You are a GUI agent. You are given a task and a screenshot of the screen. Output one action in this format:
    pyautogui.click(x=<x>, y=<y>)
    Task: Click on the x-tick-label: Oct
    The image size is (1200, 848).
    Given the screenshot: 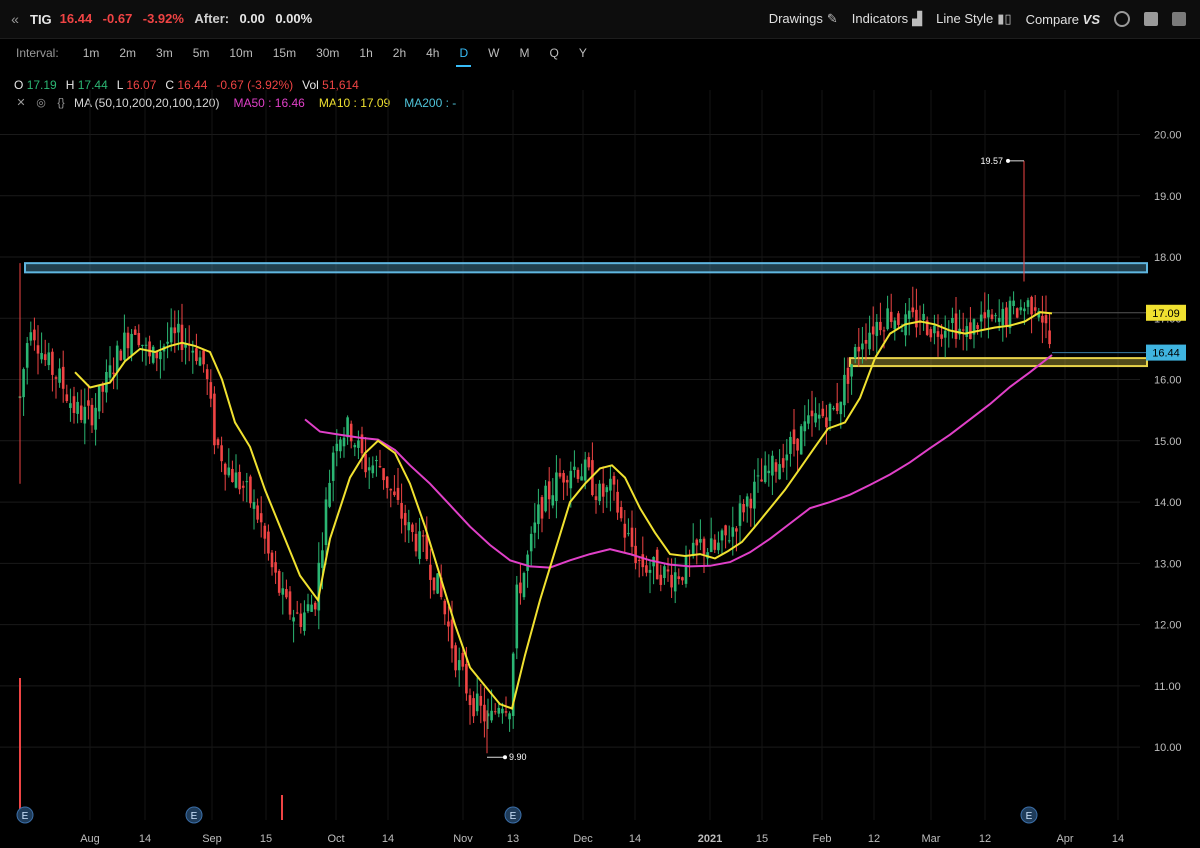 What is the action you would take?
    pyautogui.click(x=335, y=839)
    